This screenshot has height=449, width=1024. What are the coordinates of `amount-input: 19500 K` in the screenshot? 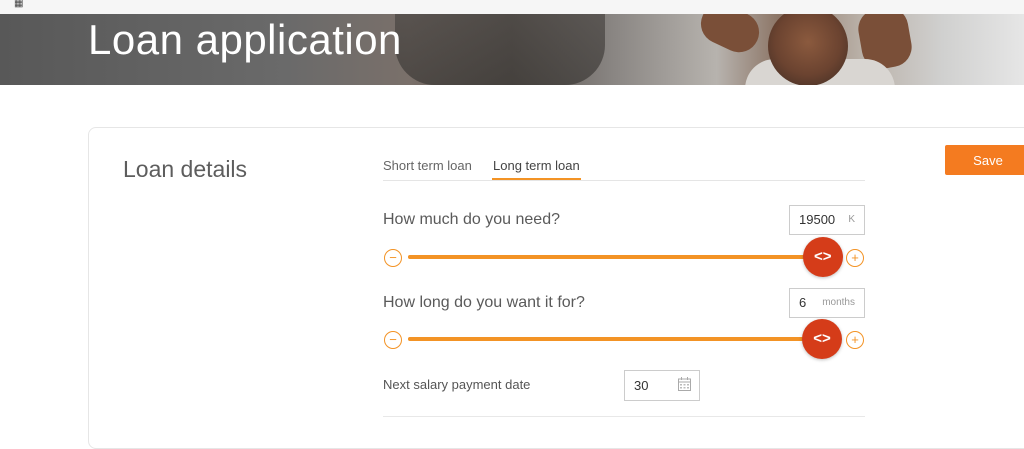 It's located at (827, 220).